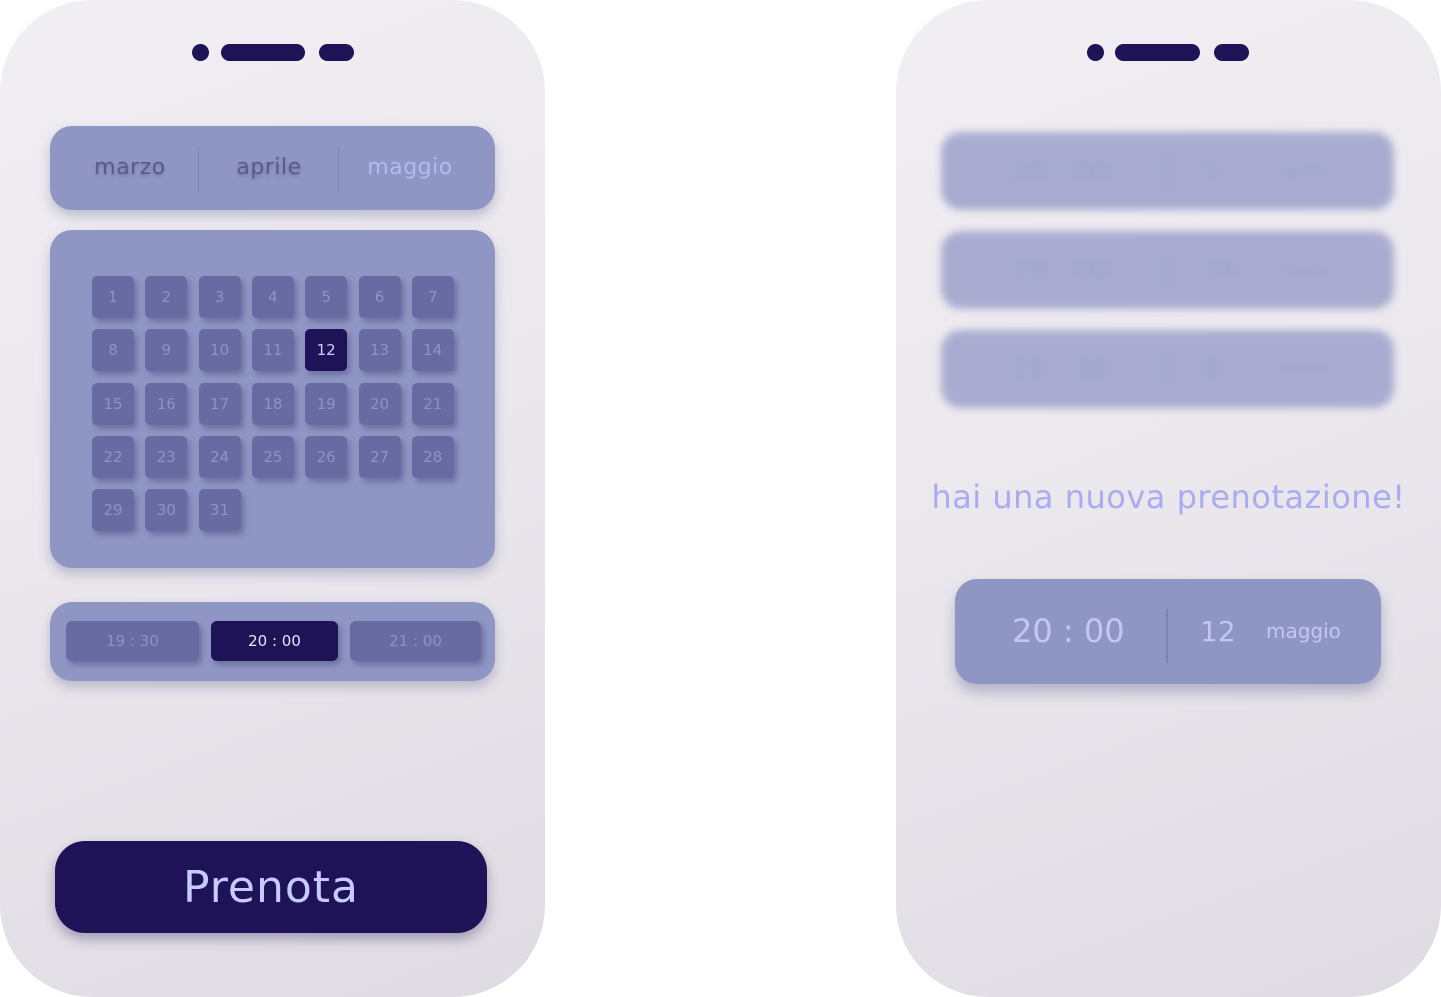 The height and width of the screenshot is (997, 1441). I want to click on calendar-day: 8, so click(113, 350).